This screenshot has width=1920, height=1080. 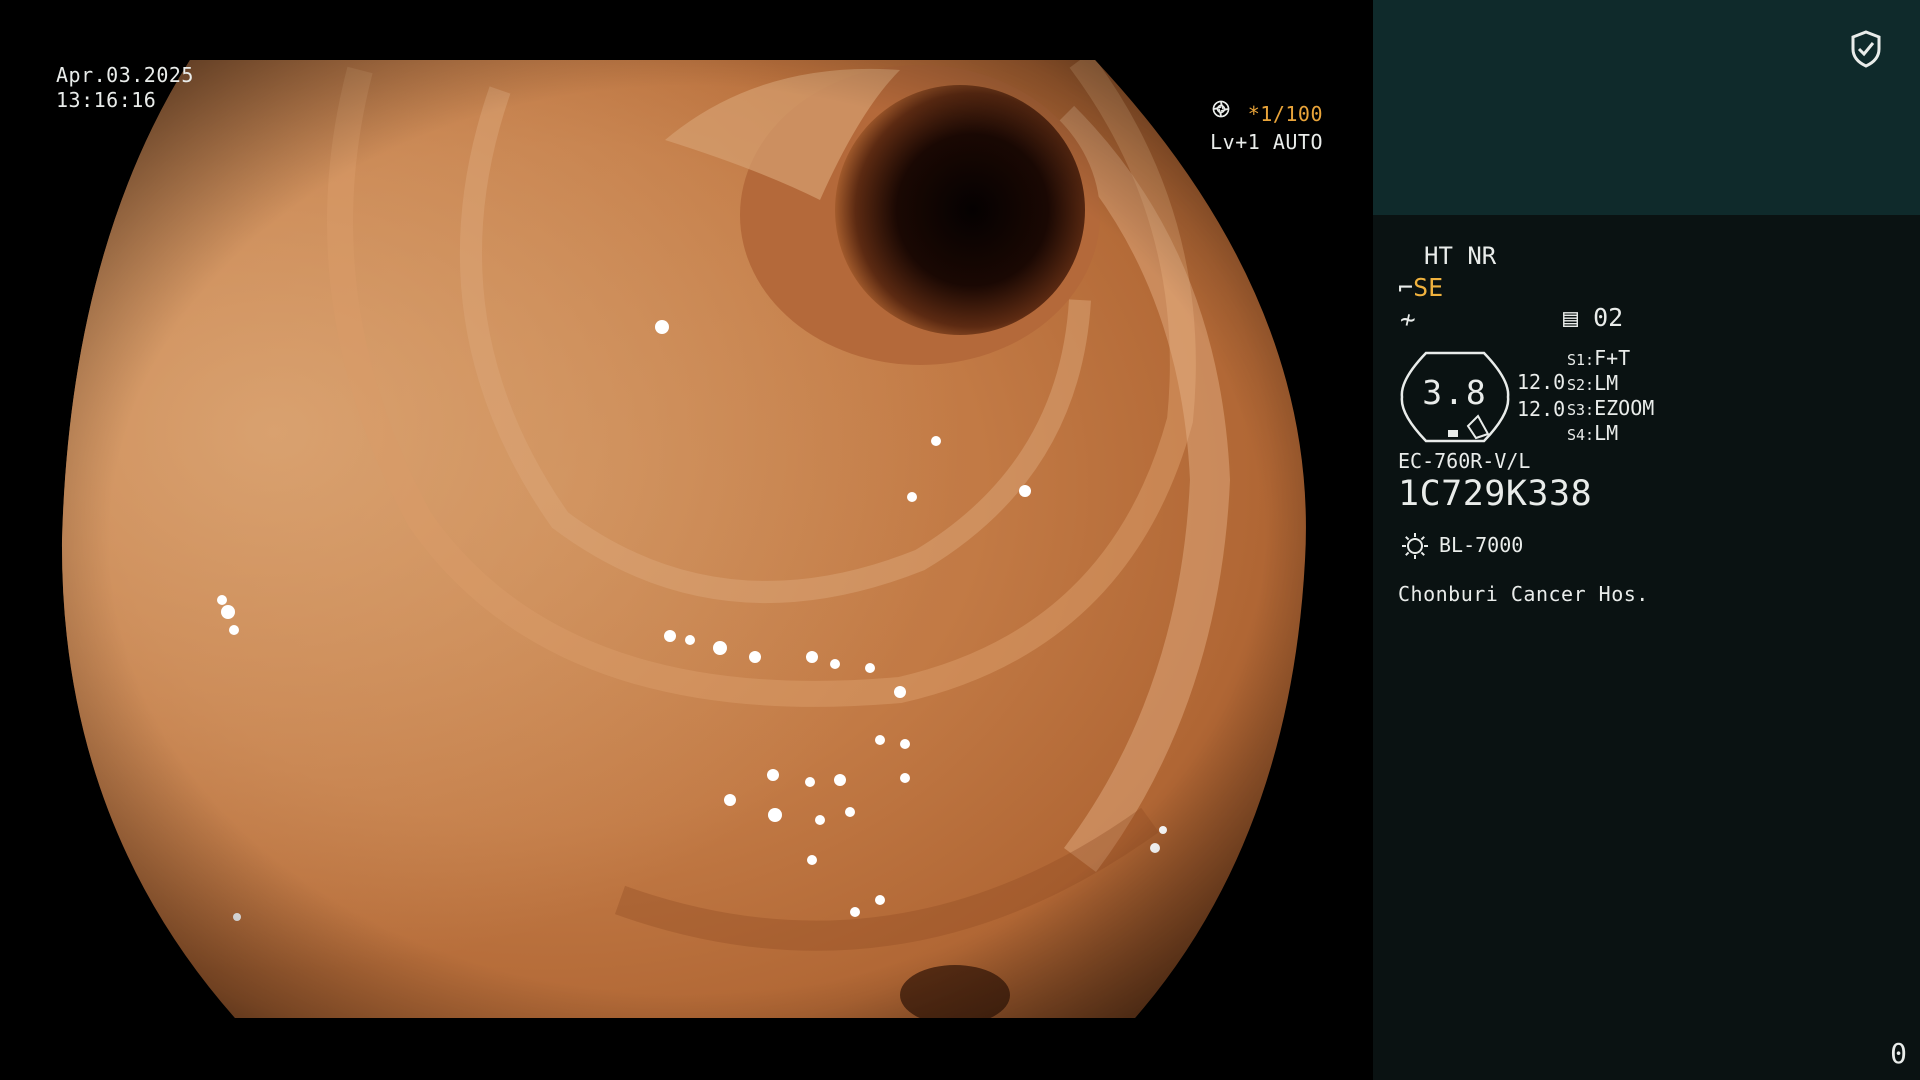 I want to click on image-counter: 0, so click(x=1898, y=1053).